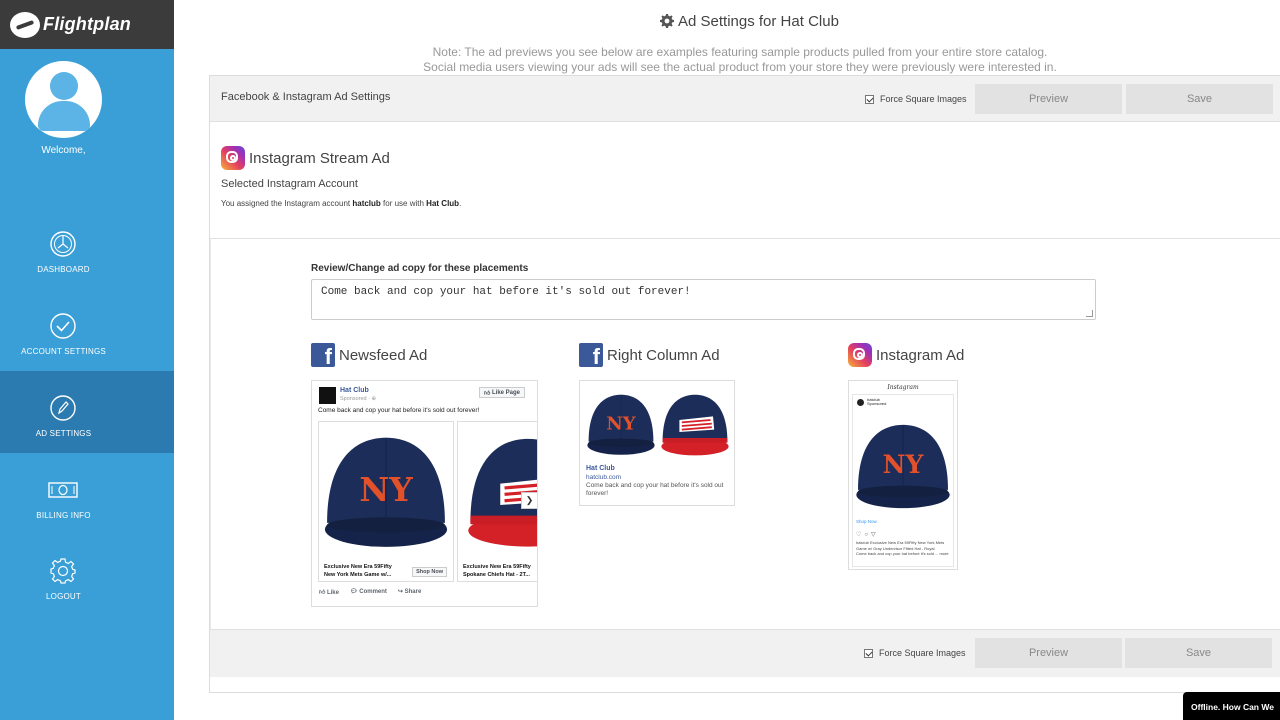 The image size is (1280, 720). What do you see at coordinates (63, 244) in the screenshot?
I see `dashboard-icon` at bounding box center [63, 244].